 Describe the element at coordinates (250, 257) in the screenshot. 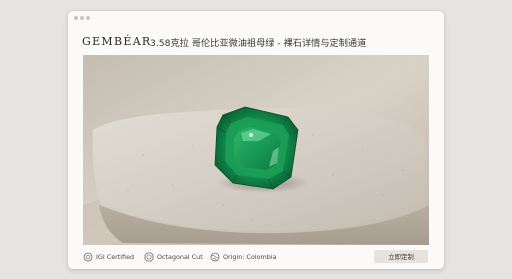

I see `feature-origin-label: Origin: Colombia` at that location.